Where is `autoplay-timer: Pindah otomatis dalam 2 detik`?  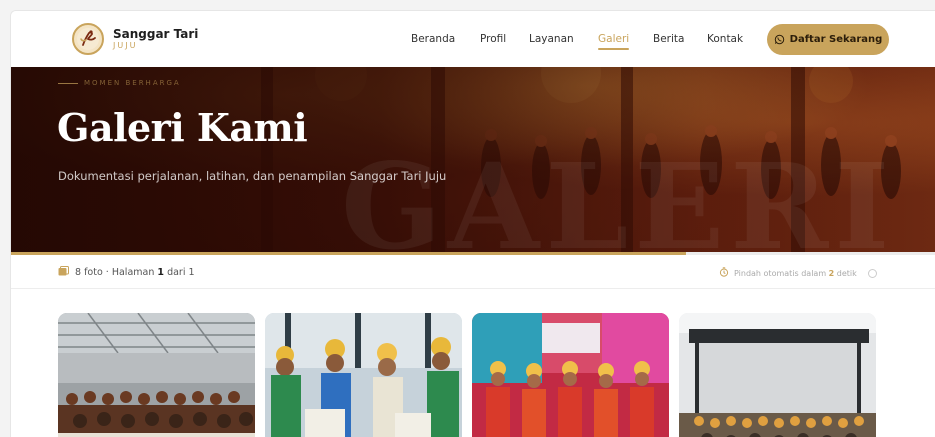 autoplay-timer: Pindah otomatis dalam 2 detik is located at coordinates (798, 273).